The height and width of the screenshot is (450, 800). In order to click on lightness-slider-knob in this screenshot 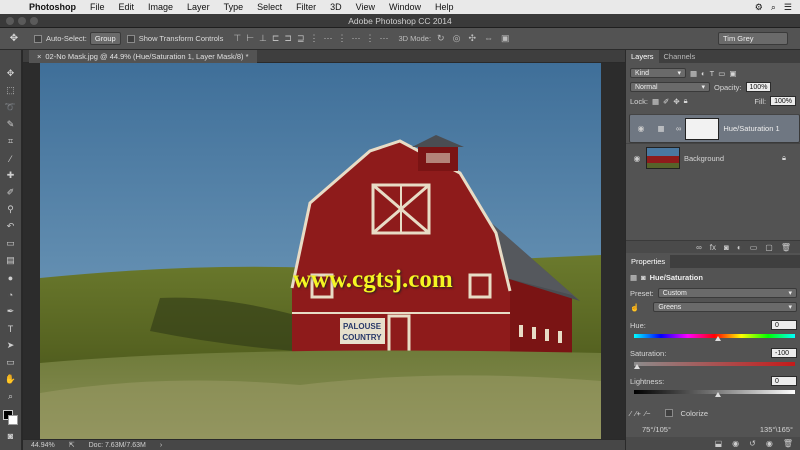, I will do `click(717, 394)`.